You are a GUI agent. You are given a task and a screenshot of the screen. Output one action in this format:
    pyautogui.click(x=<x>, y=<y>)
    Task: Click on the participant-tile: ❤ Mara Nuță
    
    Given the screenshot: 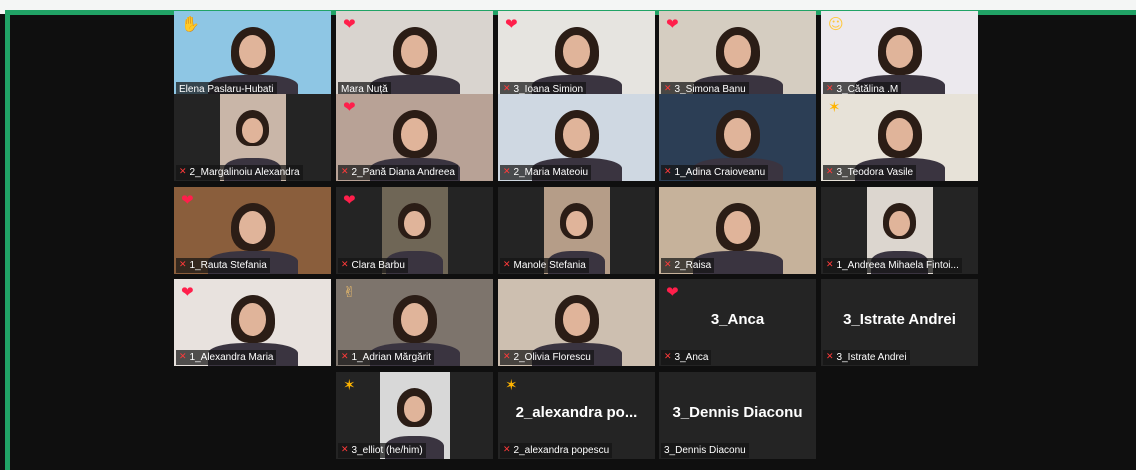 What is the action you would take?
    pyautogui.click(x=414, y=54)
    